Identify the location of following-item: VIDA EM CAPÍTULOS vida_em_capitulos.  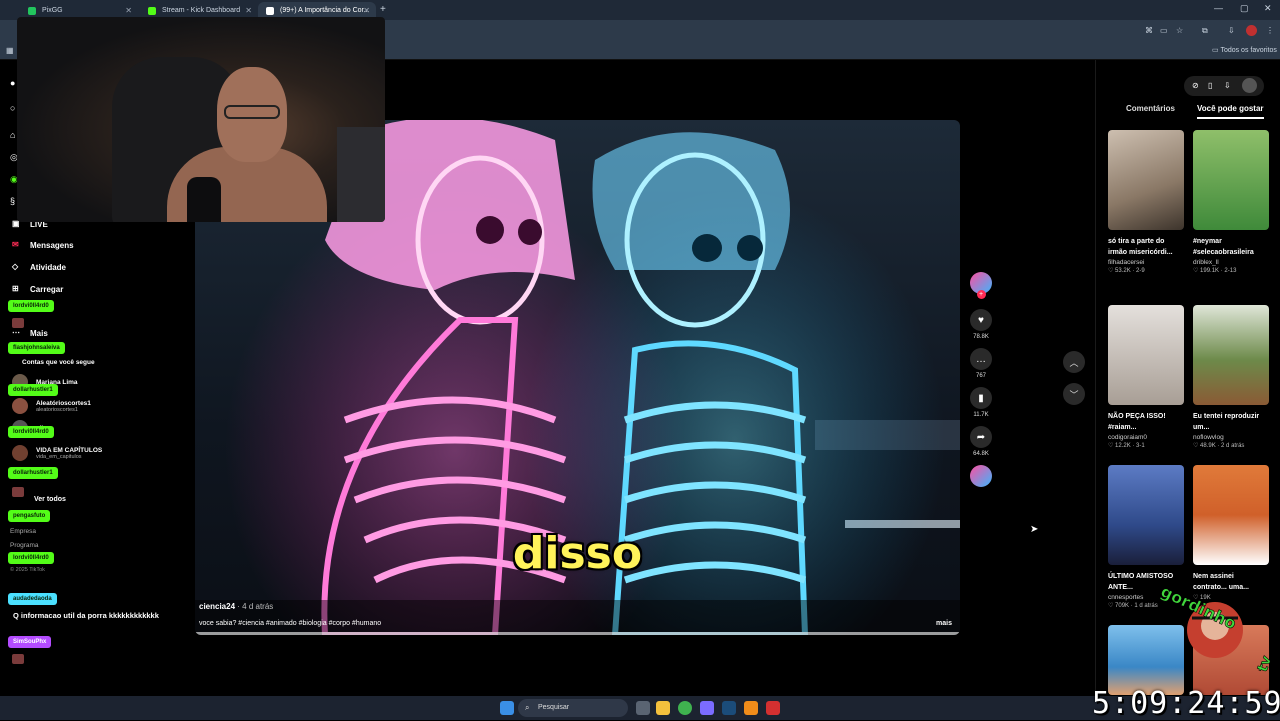
(57, 453).